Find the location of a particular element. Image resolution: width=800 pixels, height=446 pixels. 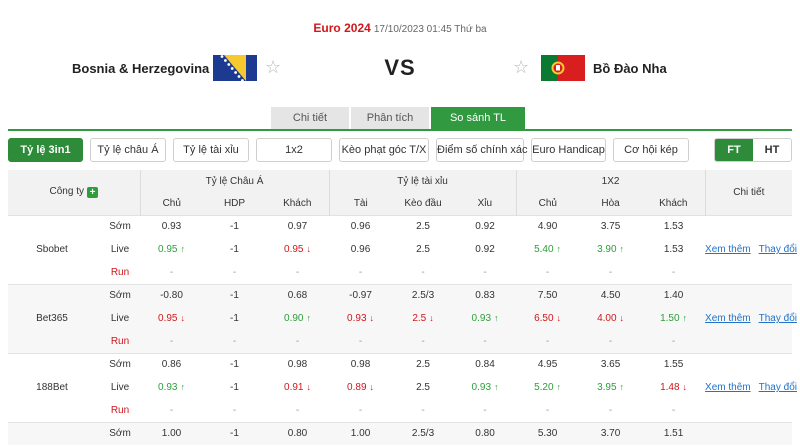

ft-button: FT is located at coordinates (734, 150).